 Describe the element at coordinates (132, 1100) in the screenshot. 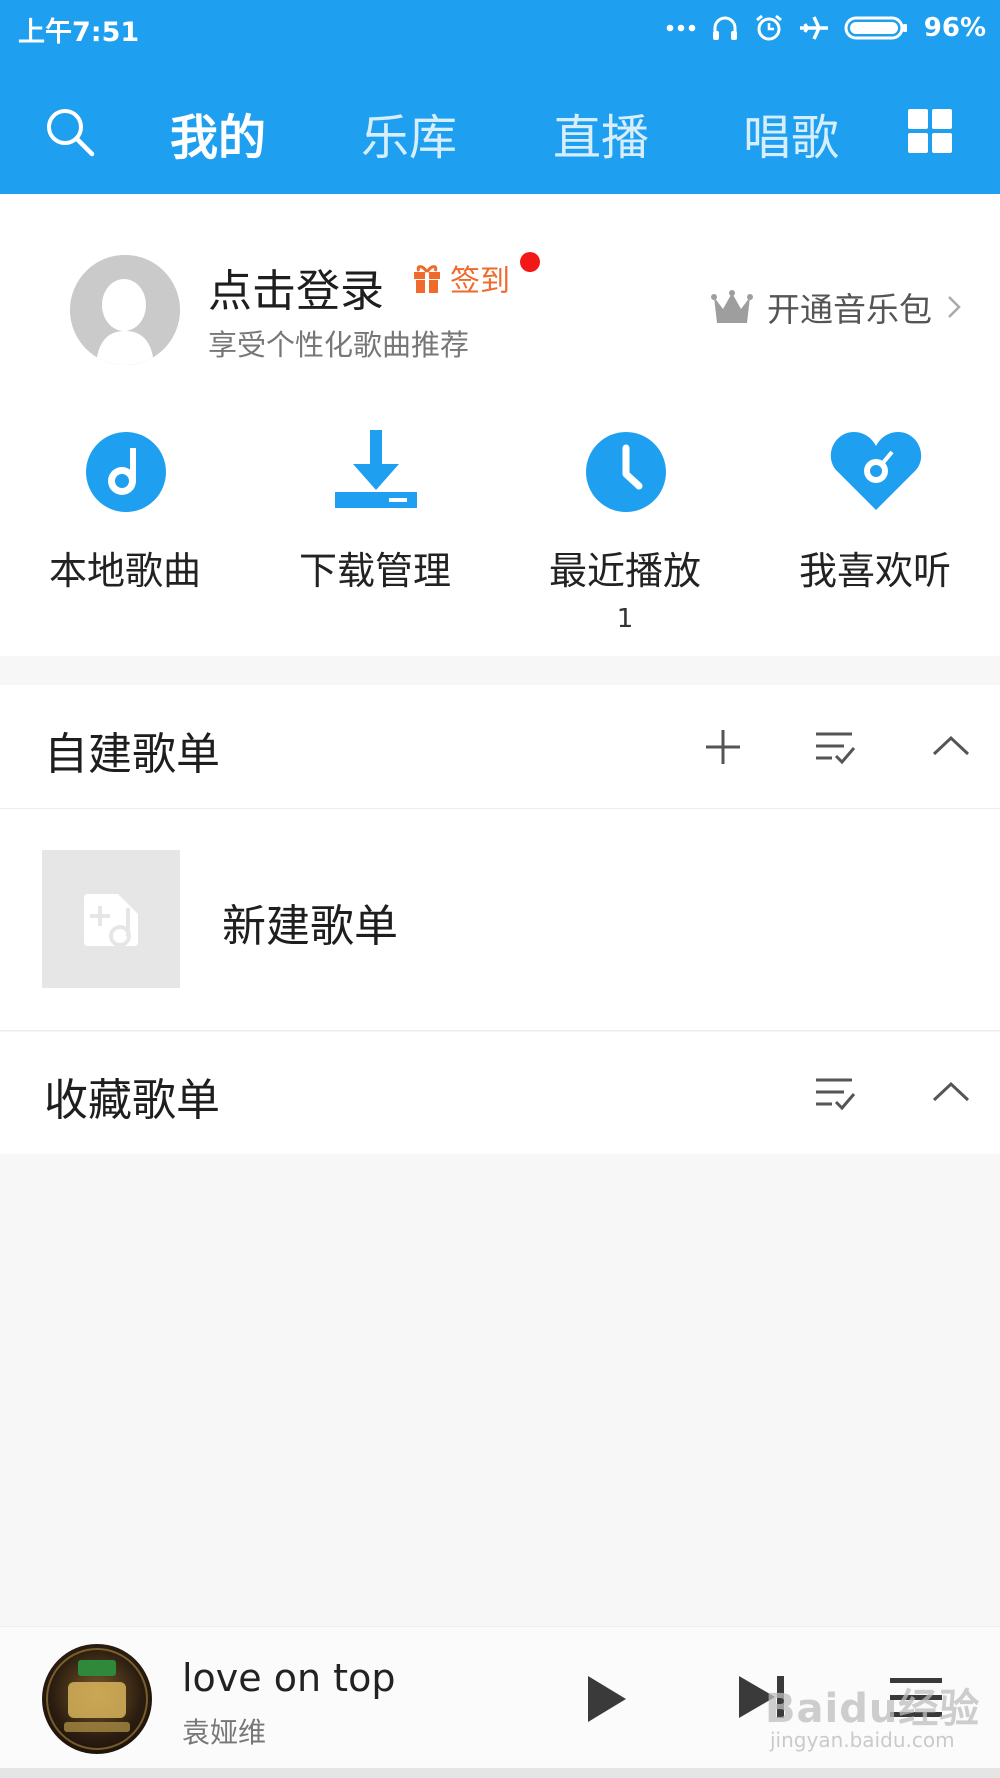

I see `collected-playlists-title: 收藏歌单` at that location.